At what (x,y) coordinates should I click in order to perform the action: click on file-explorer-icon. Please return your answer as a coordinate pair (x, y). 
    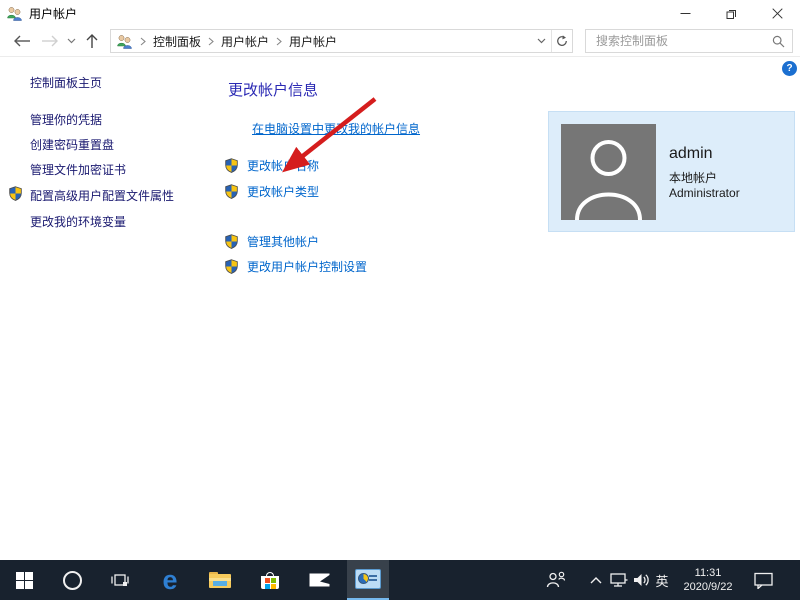
    Looking at the image, I should click on (220, 580).